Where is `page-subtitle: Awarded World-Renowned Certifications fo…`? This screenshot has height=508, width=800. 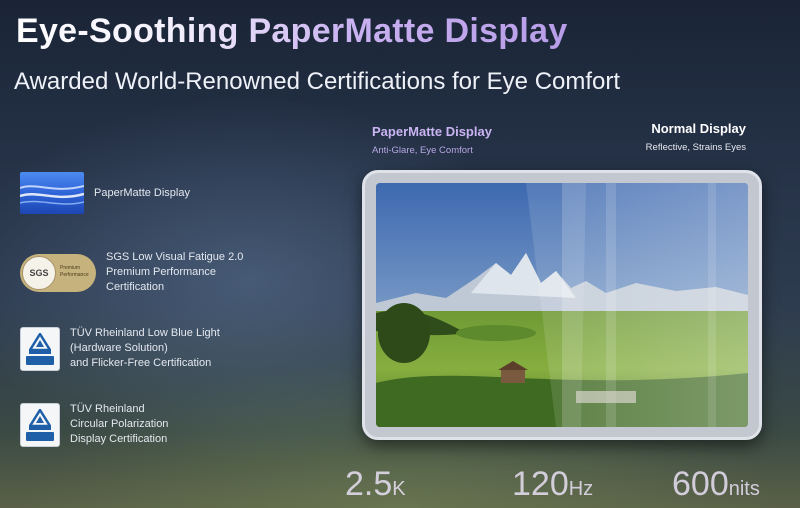
page-subtitle: Awarded World-Renowned Certifications fo… is located at coordinates (317, 81).